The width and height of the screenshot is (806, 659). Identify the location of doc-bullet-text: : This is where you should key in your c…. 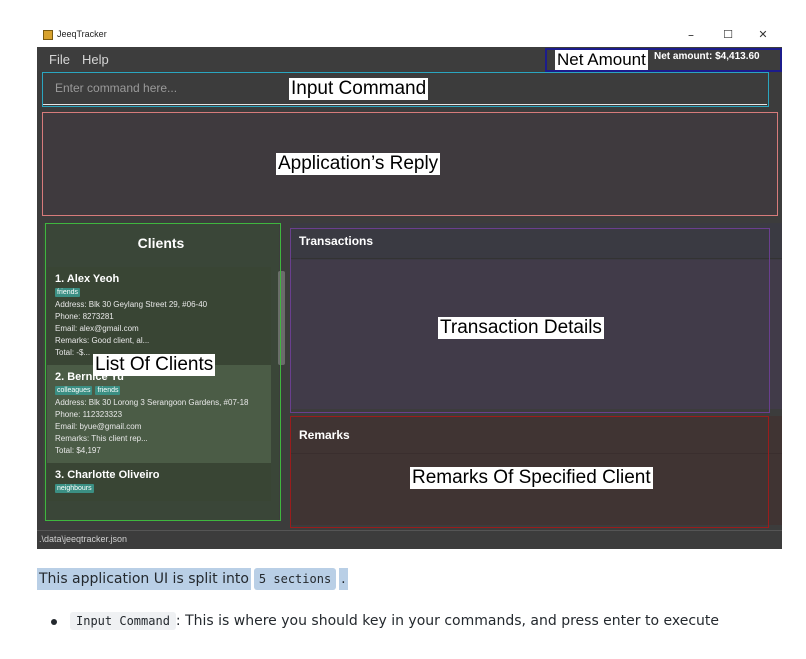
(447, 621).